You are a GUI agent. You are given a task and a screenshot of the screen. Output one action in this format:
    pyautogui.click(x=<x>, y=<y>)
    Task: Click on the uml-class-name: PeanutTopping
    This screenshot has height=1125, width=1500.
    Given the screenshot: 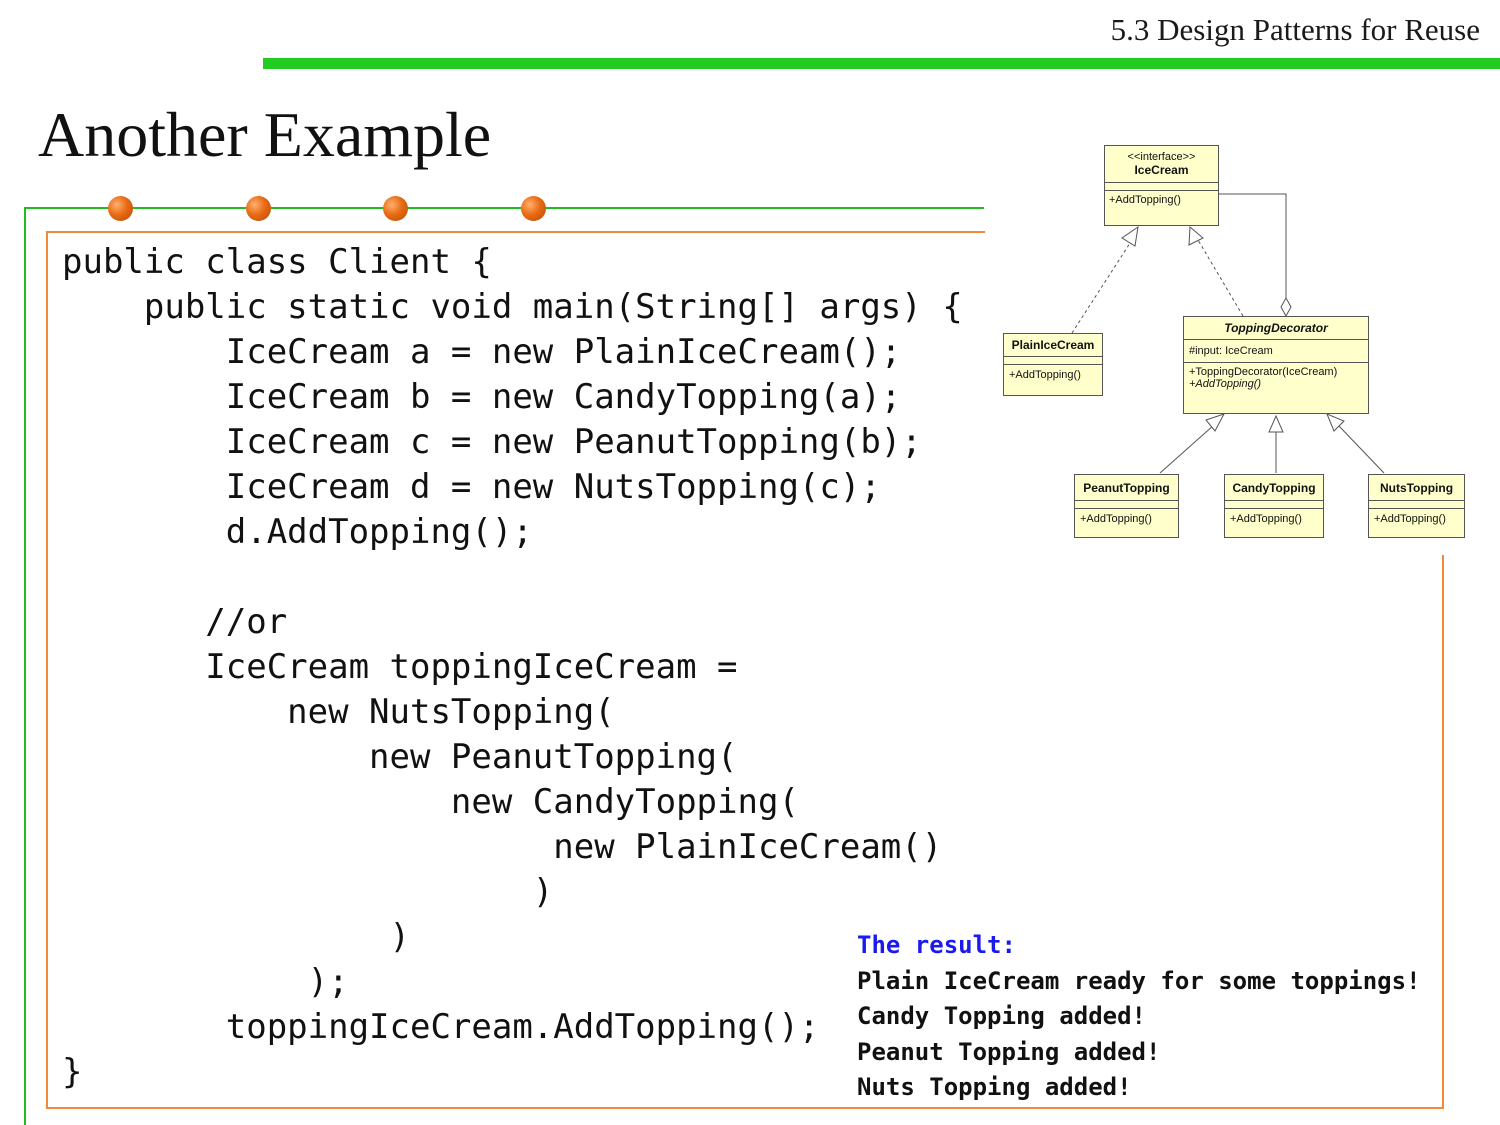 What is the action you would take?
    pyautogui.click(x=1126, y=488)
    